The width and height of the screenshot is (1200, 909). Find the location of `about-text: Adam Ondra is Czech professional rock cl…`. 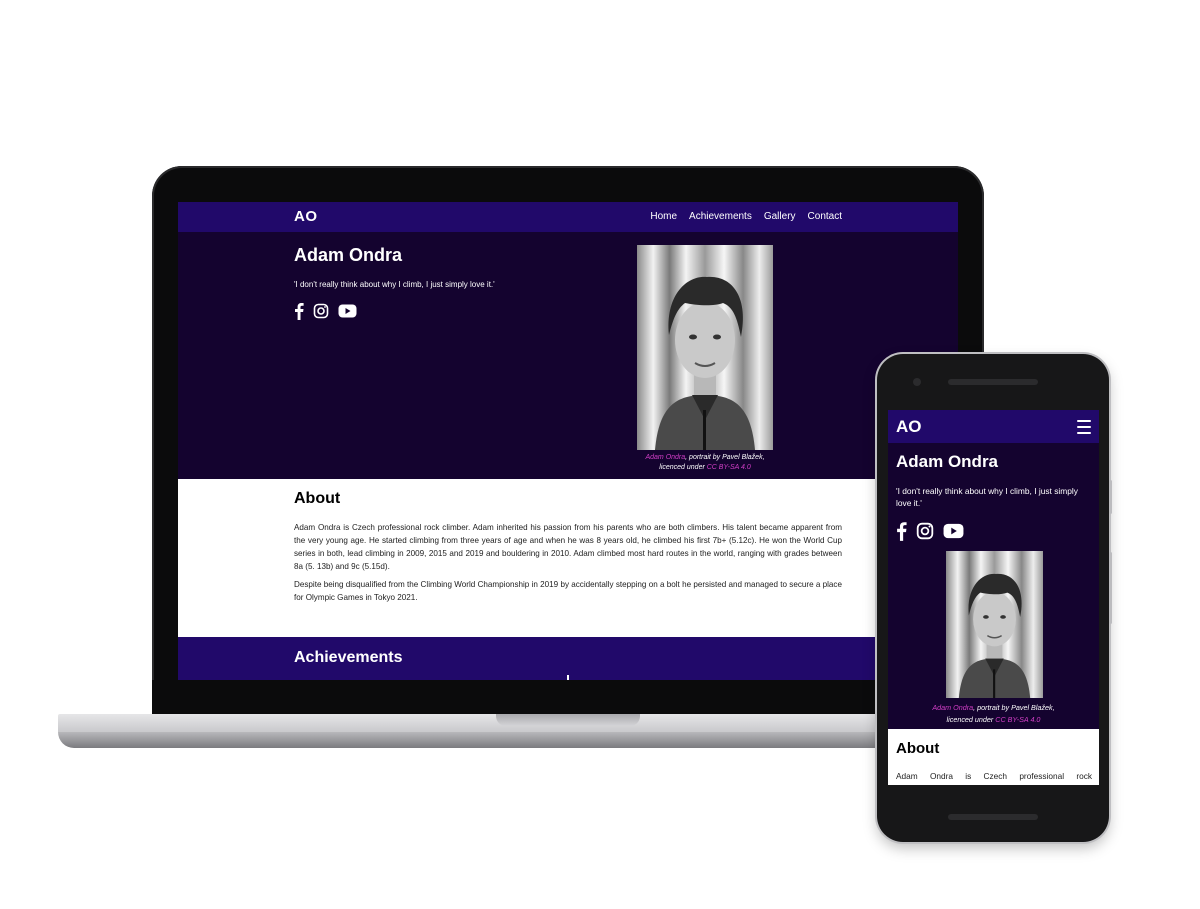

about-text: Adam Ondra is Czech professional rock cl… is located at coordinates (568, 565).